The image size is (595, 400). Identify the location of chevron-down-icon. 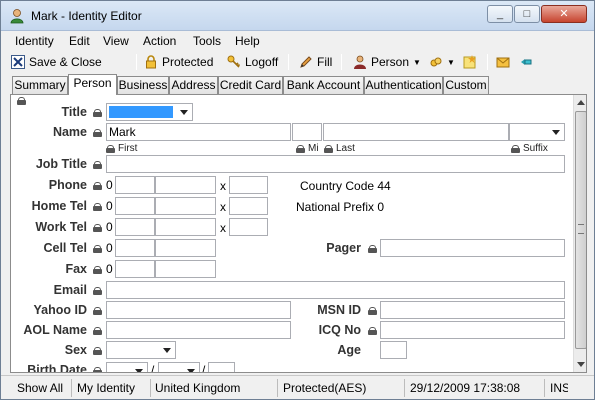
(191, 370).